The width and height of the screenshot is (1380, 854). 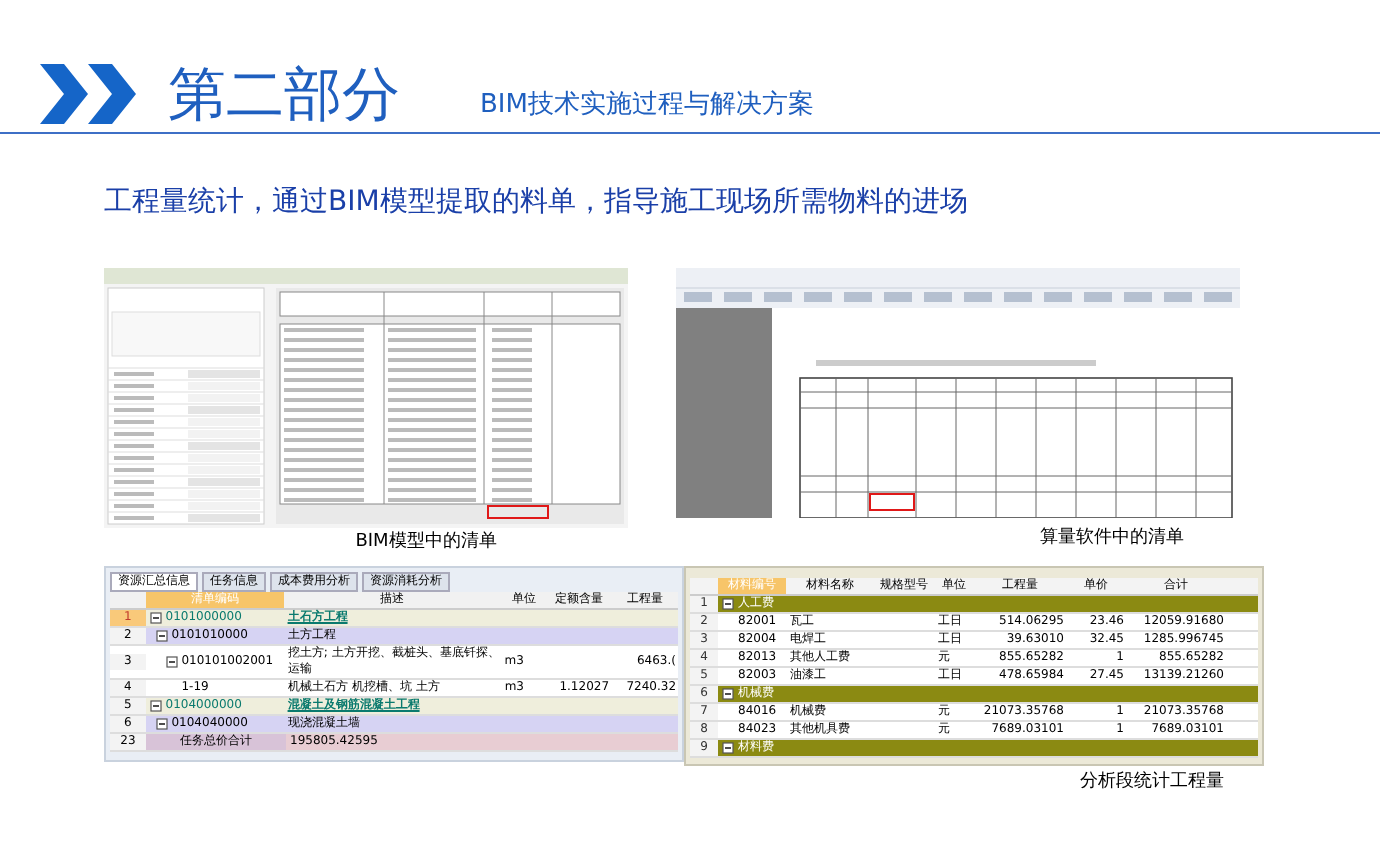 What do you see at coordinates (1112, 539) in the screenshot?
I see `figure-caption: 算量软件中的清单` at bounding box center [1112, 539].